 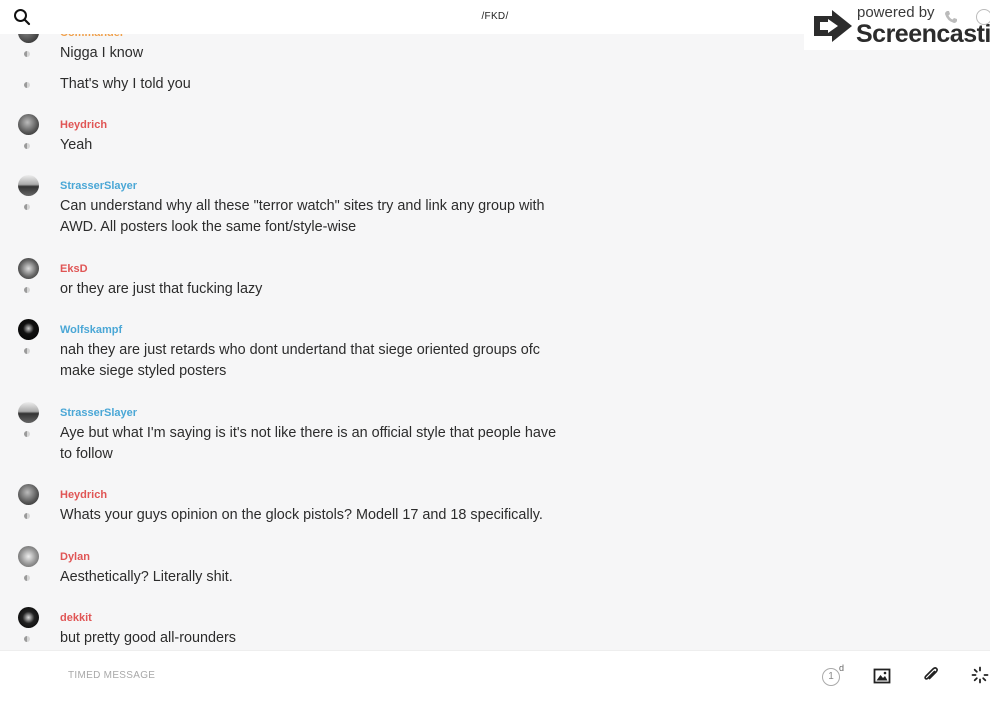 I want to click on message-text: Aesthetically? Literally shit., so click(x=146, y=577).